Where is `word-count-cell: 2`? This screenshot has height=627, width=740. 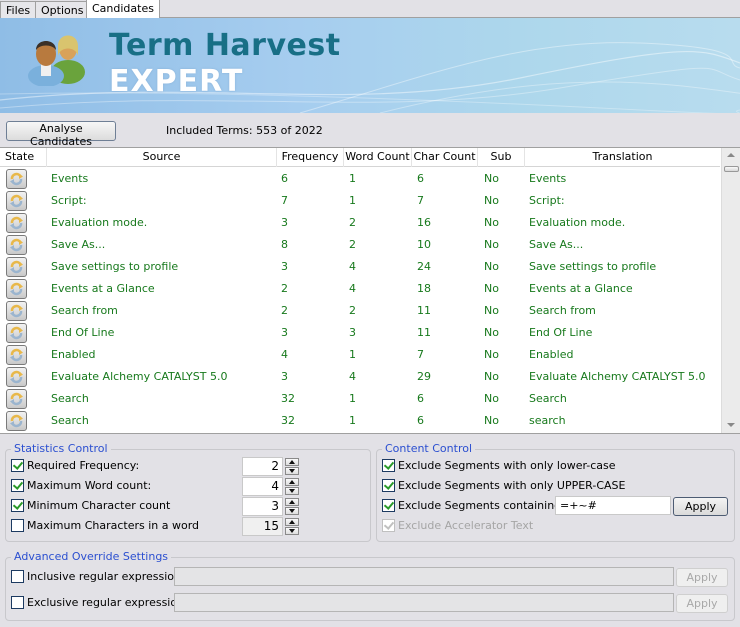
word-count-cell: 2 is located at coordinates (352, 222).